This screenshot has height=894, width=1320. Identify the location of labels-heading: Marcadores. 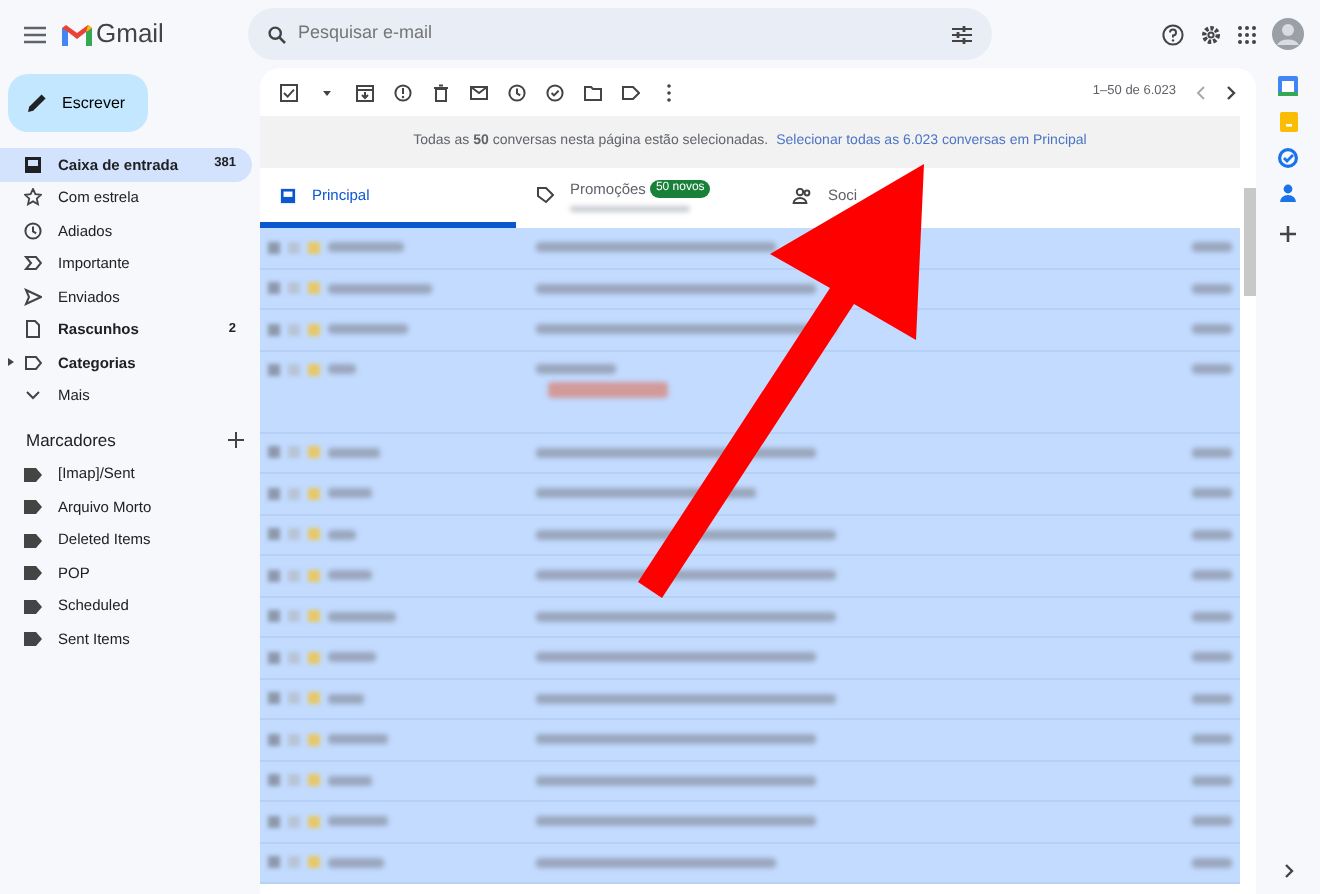
(71, 441).